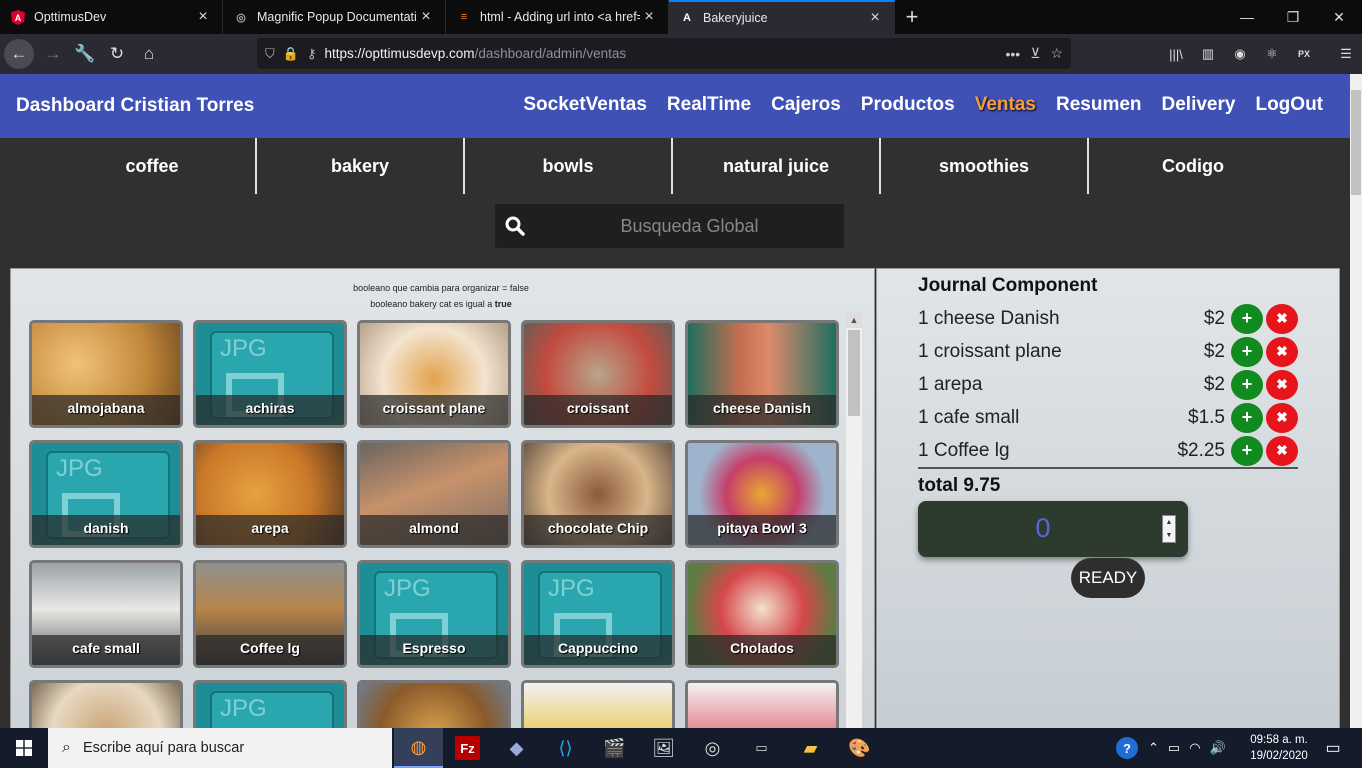 The width and height of the screenshot is (1362, 768). I want to click on taskbar-clock: 09:58 a. m. 19/02/2020, so click(1279, 748).